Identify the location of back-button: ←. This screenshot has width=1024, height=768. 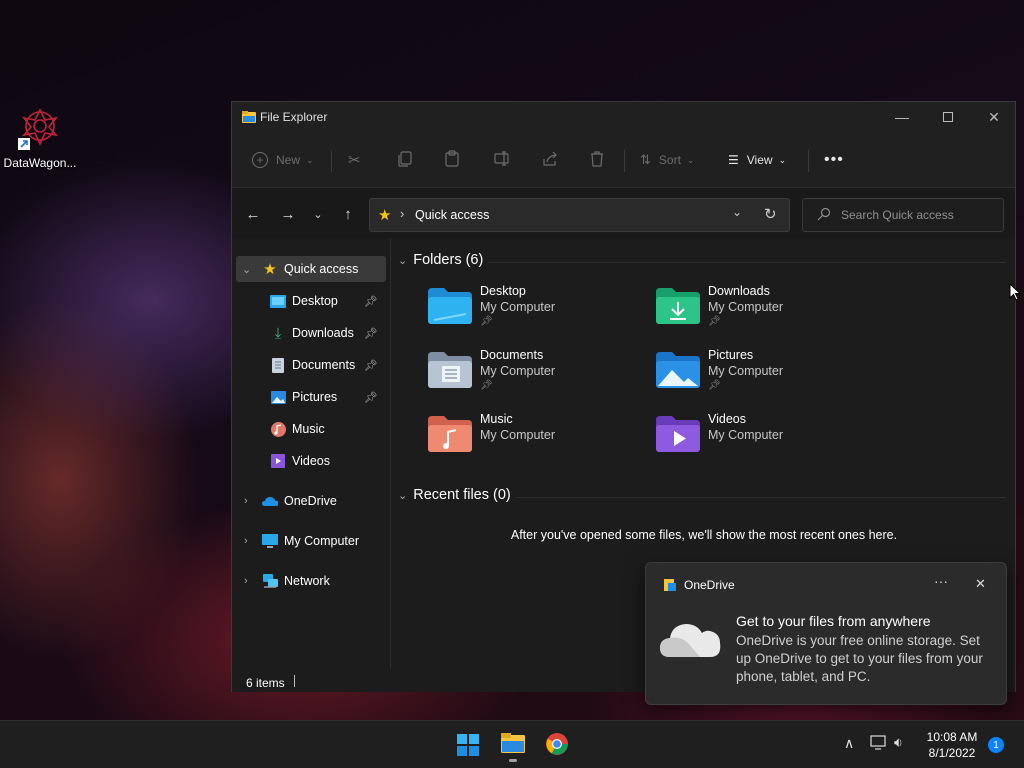
(253, 214).